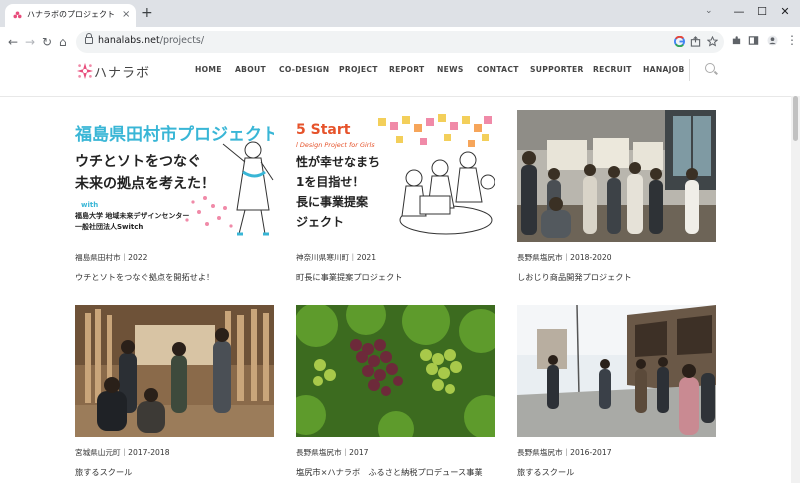 The width and height of the screenshot is (800, 483). What do you see at coordinates (320, 222) in the screenshot?
I see `thumb-line4: ジェクト` at bounding box center [320, 222].